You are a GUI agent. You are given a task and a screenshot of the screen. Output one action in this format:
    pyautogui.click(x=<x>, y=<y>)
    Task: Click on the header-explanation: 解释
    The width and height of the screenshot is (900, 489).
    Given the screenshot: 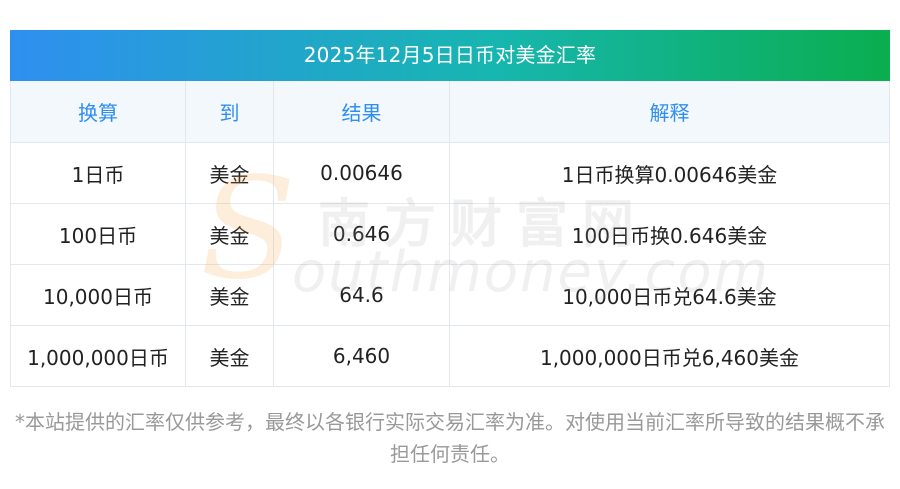 What is the action you would take?
    pyautogui.click(x=669, y=112)
    